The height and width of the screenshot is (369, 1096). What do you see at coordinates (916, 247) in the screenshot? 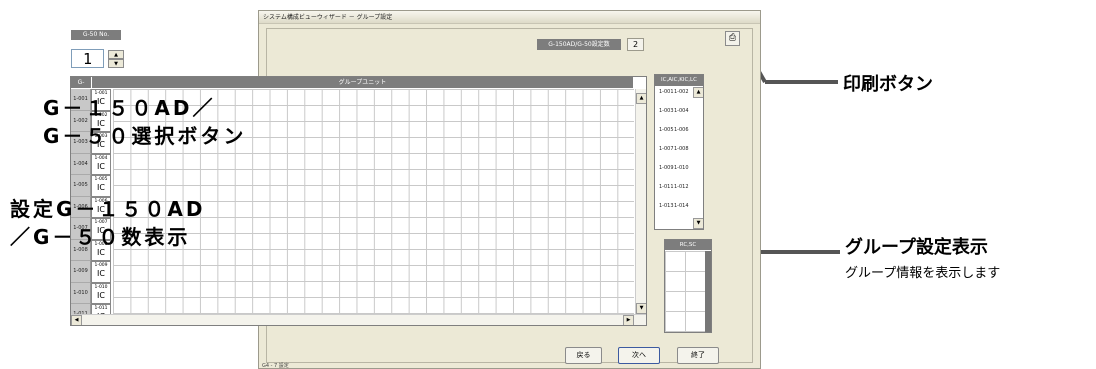
I see `annotation-group-display: グループ設定表示` at bounding box center [916, 247].